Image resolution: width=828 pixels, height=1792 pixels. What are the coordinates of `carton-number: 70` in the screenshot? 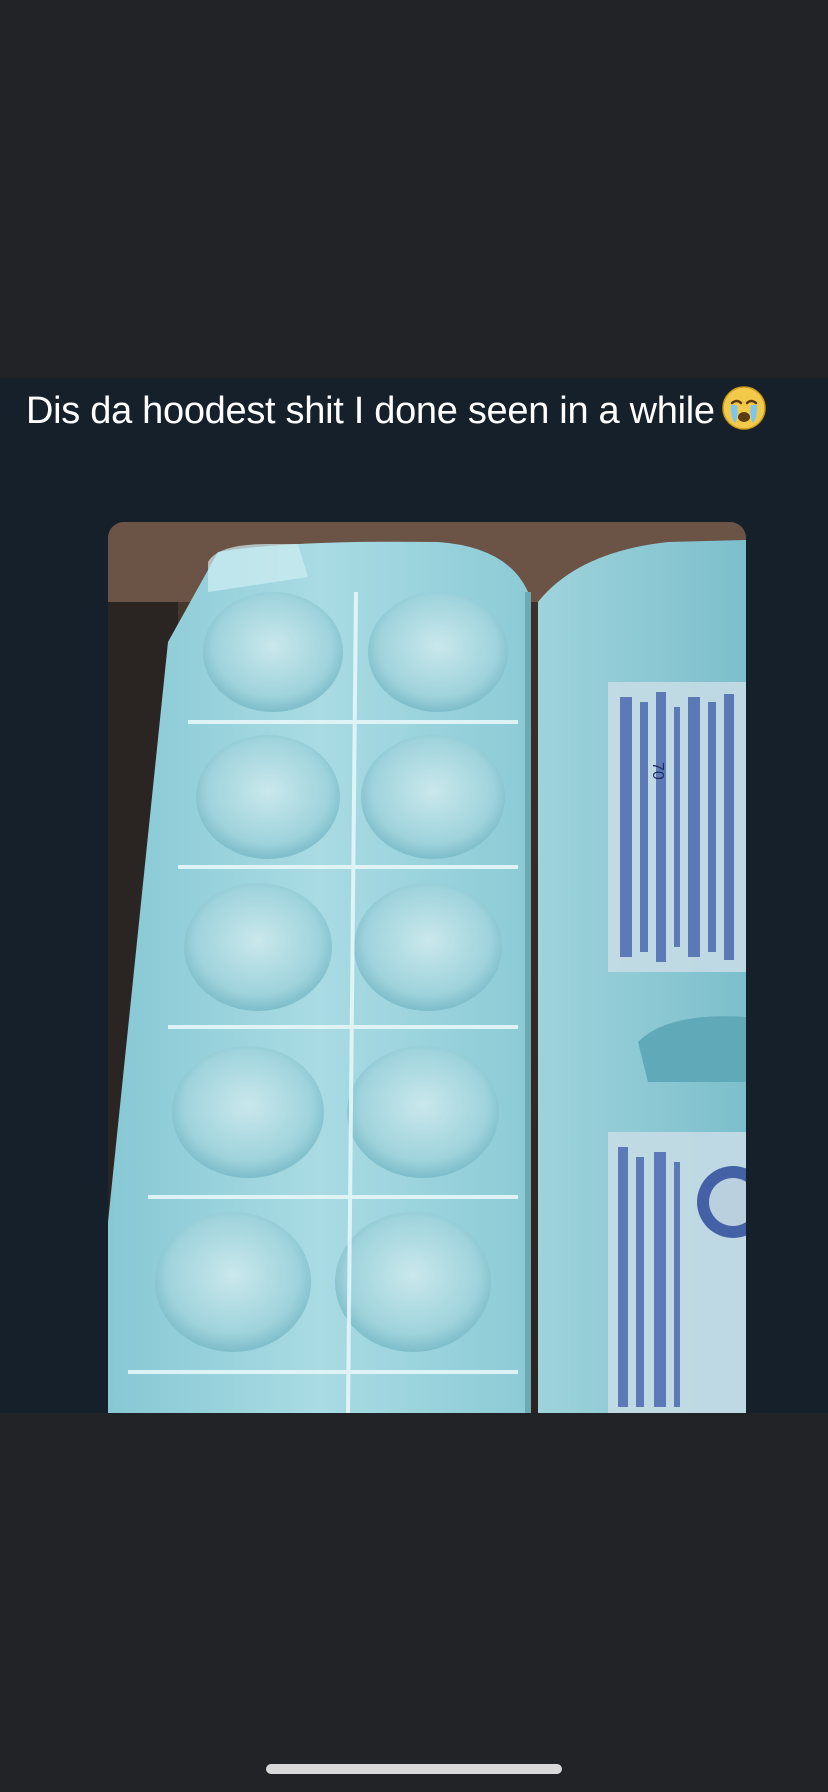 It's located at (657, 771).